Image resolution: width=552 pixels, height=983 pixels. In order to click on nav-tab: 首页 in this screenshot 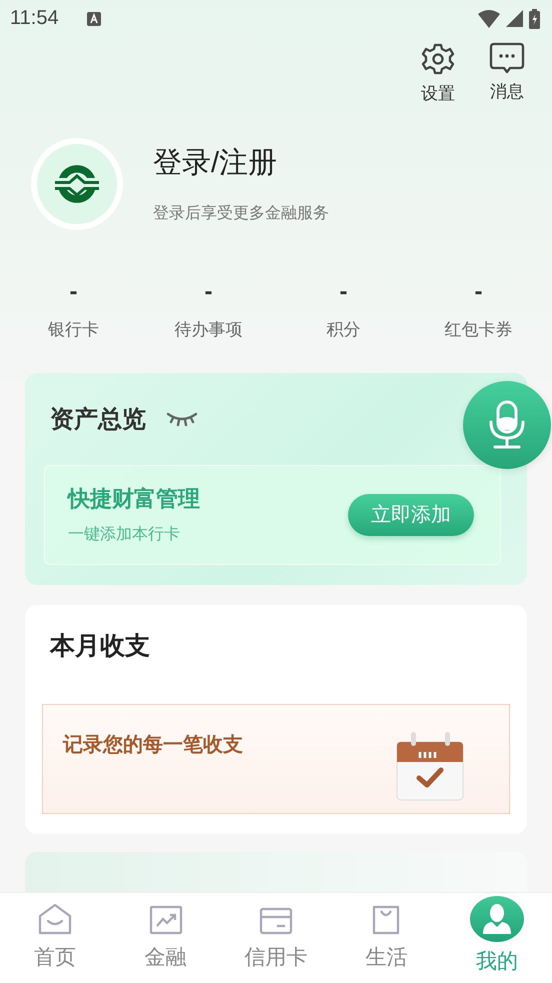, I will do `click(55, 938)`.